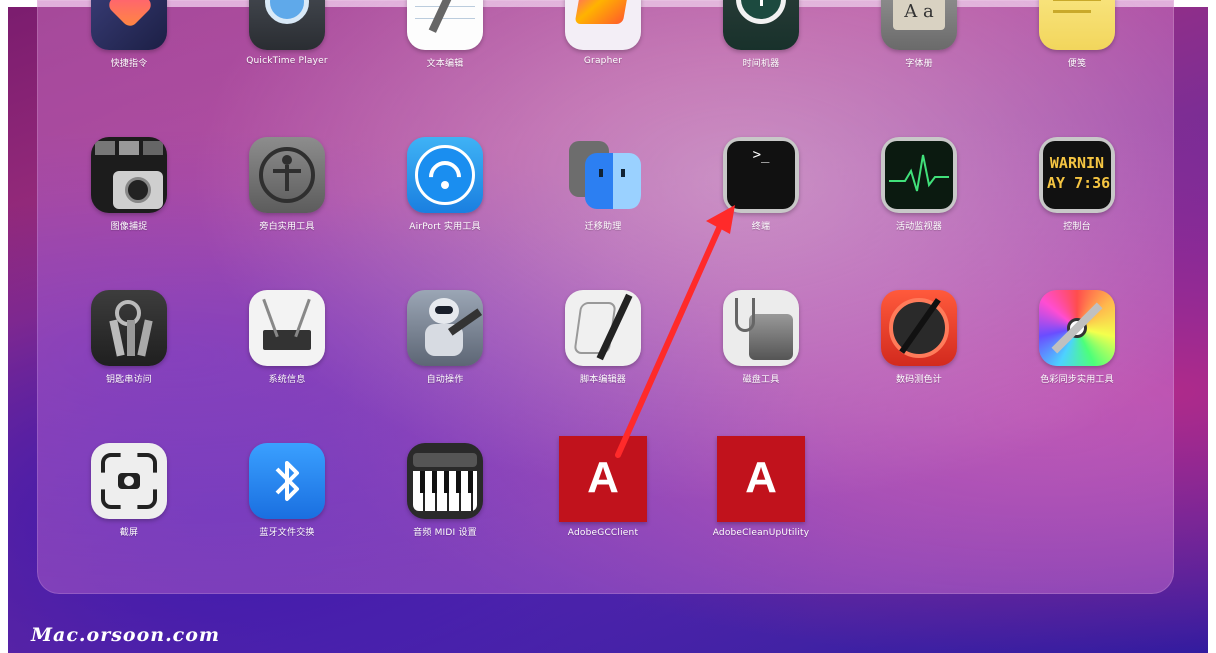  Describe the element at coordinates (919, 328) in the screenshot. I see `color-meter-icon` at that location.